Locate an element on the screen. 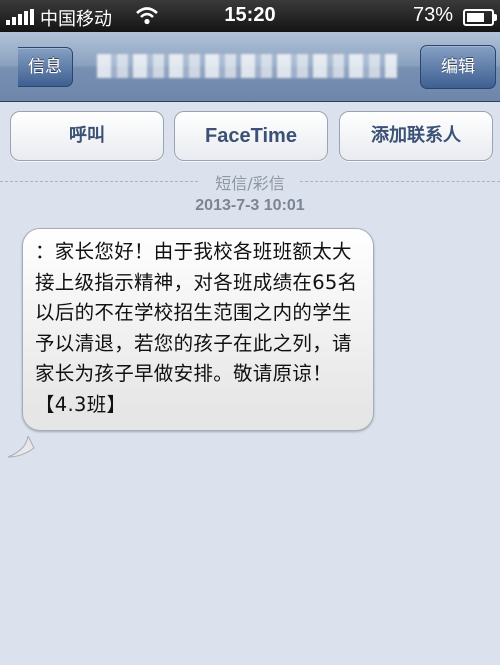 The height and width of the screenshot is (665, 500). back-button-label: 信息 is located at coordinates (45, 67).